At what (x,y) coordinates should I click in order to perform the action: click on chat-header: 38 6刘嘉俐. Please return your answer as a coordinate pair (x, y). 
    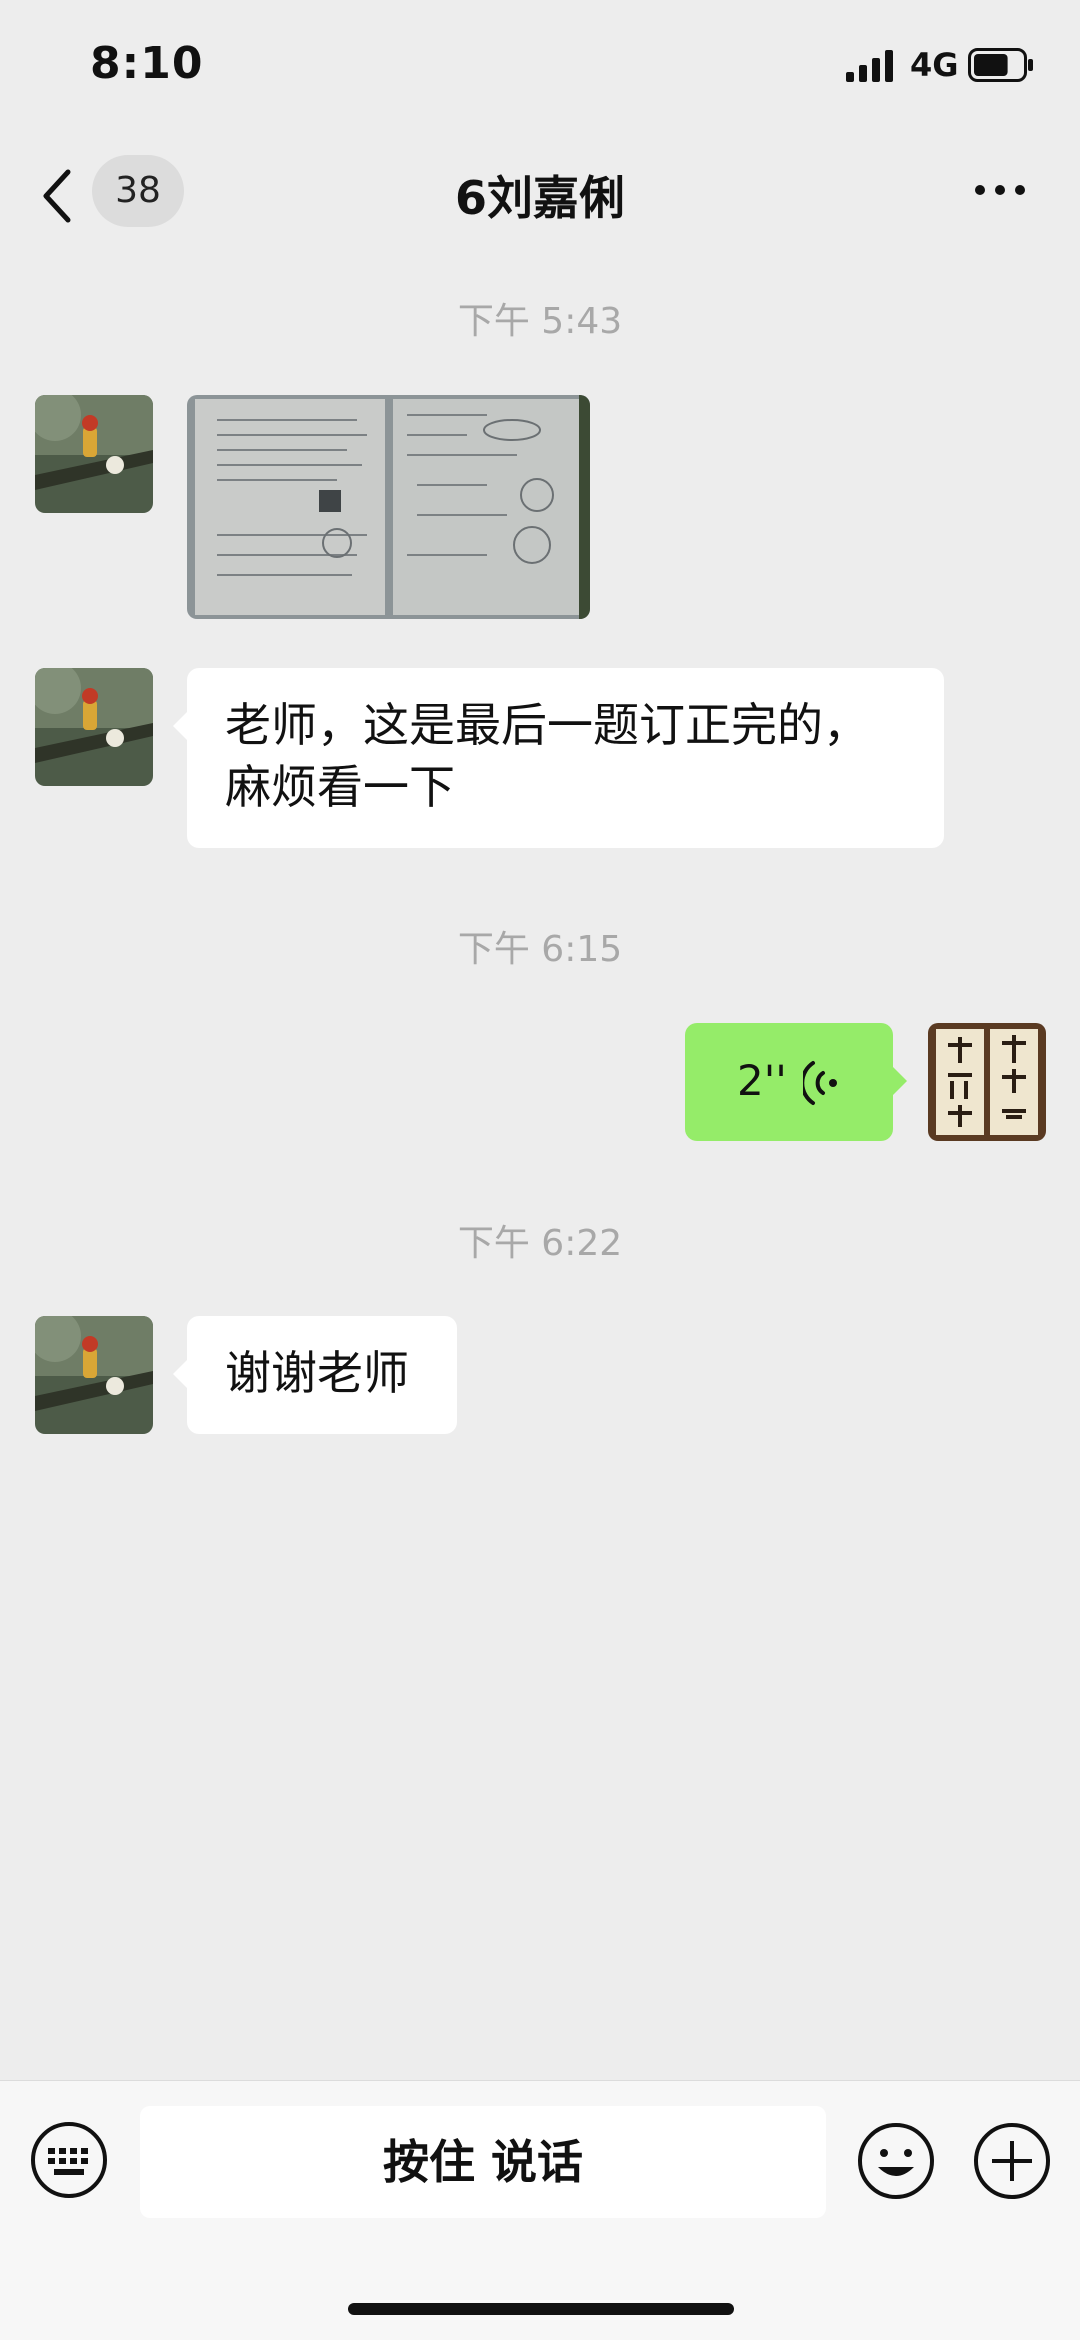
    Looking at the image, I should click on (540, 195).